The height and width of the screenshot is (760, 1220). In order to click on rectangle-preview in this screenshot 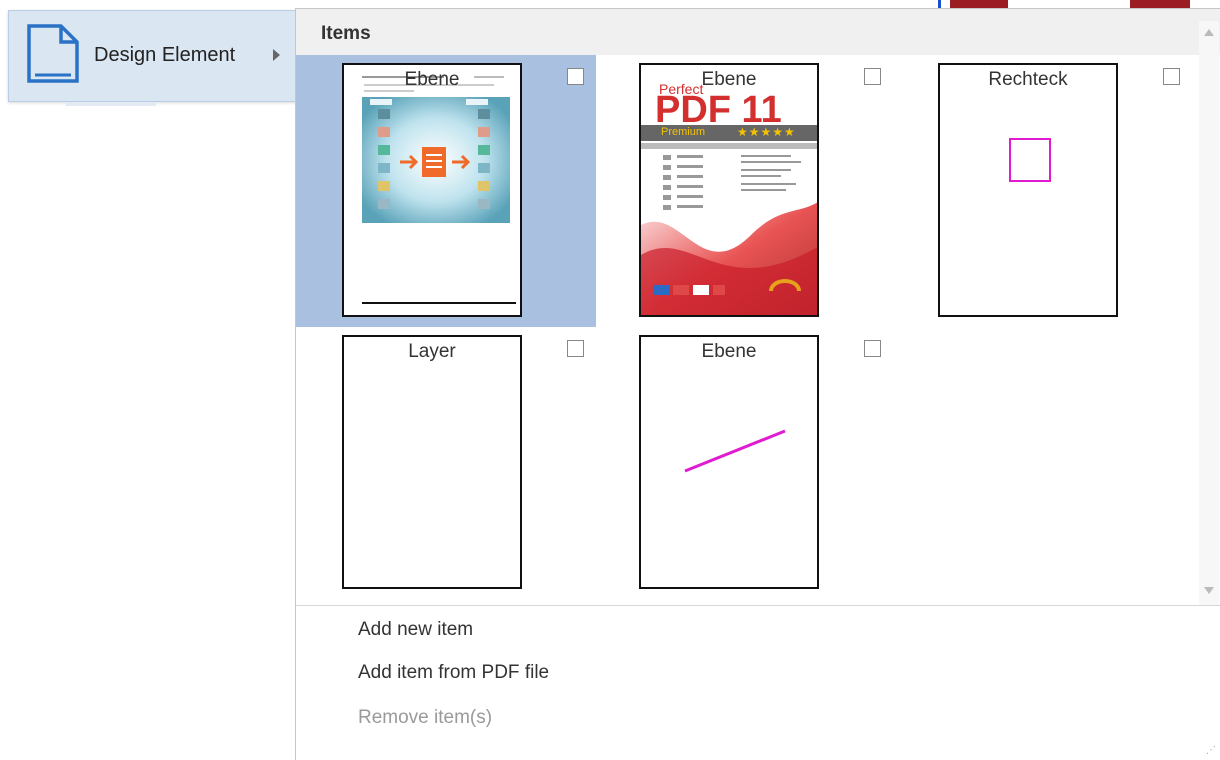, I will do `click(1030, 160)`.